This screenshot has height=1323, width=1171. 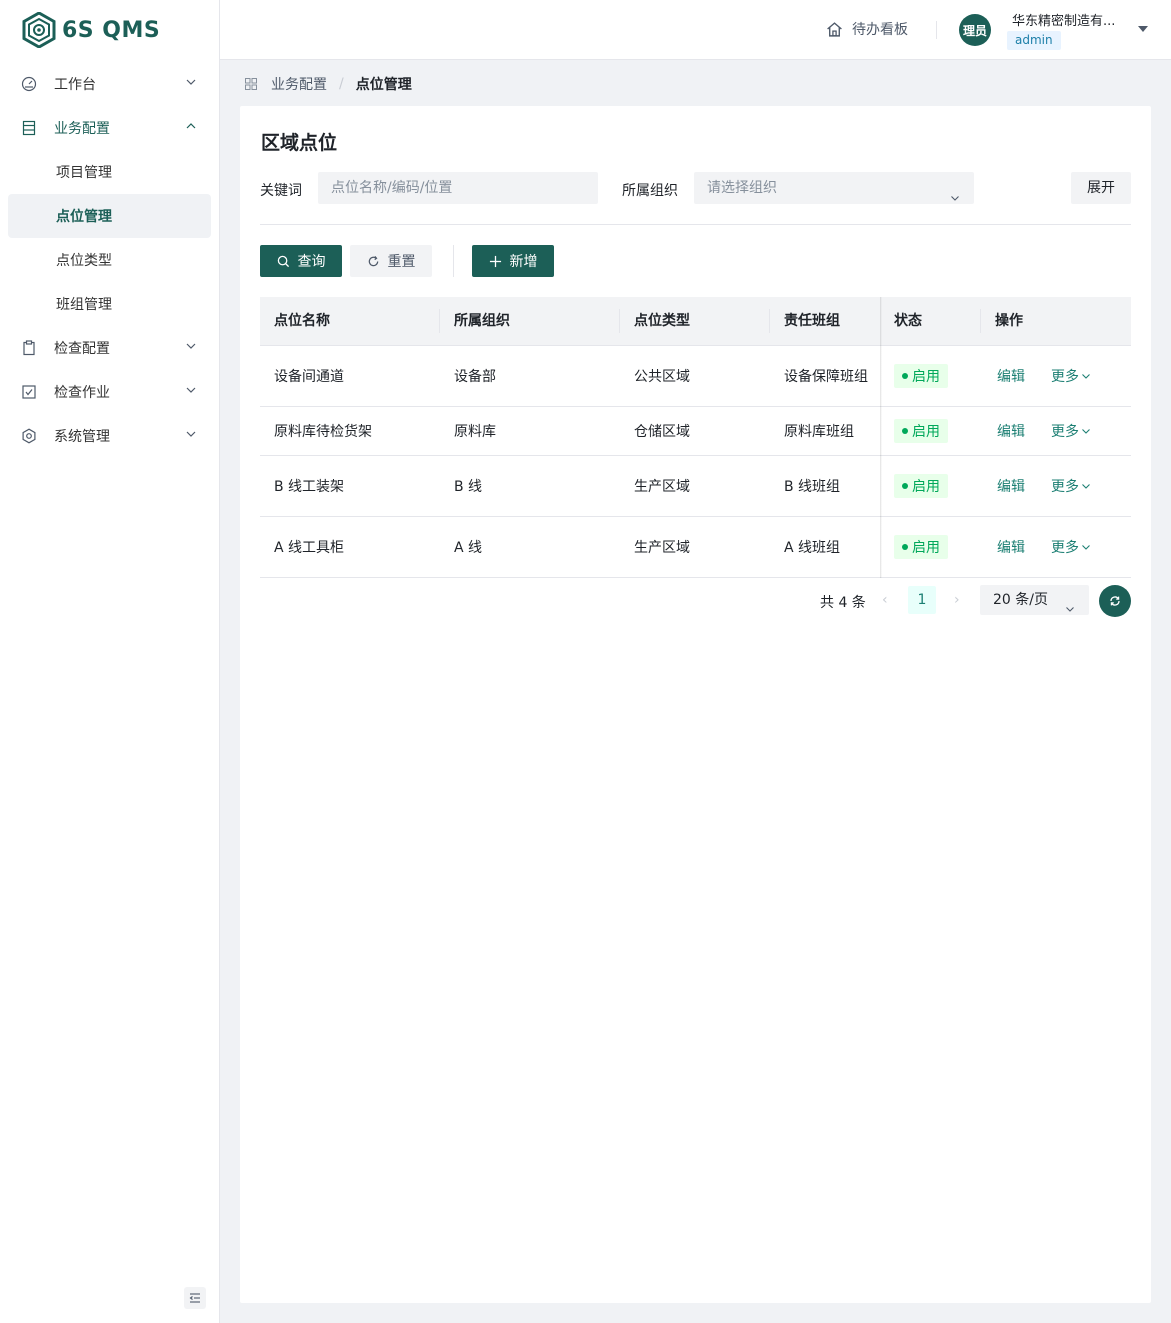 What do you see at coordinates (29, 128) in the screenshot?
I see `config-icon` at bounding box center [29, 128].